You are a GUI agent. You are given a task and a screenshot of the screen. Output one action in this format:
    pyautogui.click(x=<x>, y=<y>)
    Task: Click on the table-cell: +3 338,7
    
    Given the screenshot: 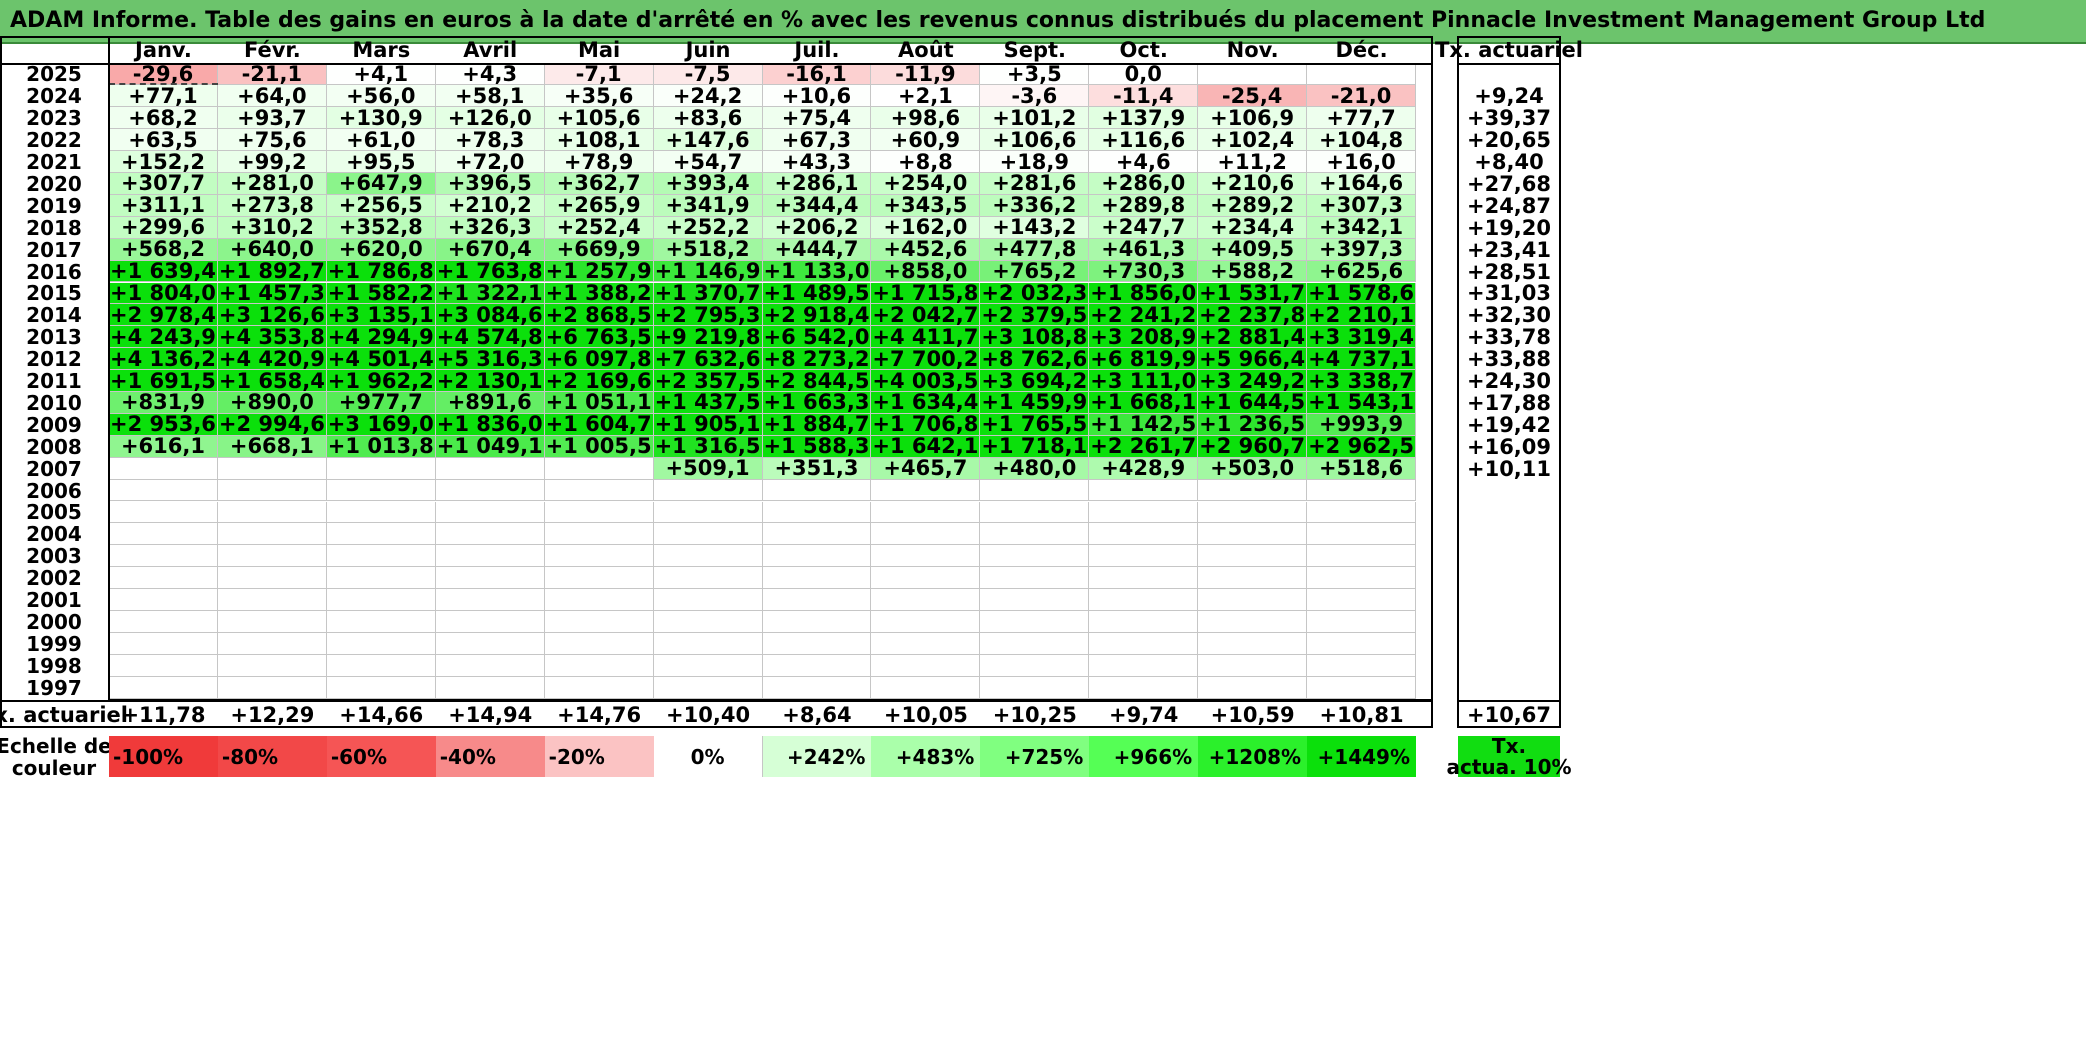 What is the action you would take?
    pyautogui.click(x=1362, y=381)
    